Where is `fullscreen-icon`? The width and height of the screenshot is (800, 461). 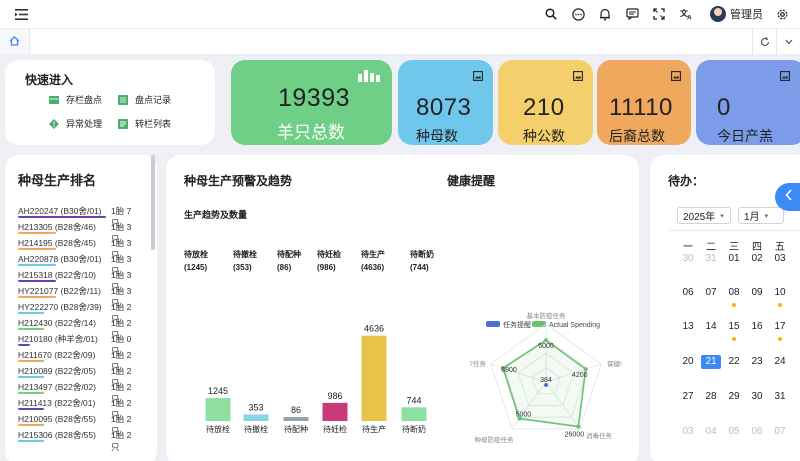
fullscreen-icon is located at coordinates (659, 14).